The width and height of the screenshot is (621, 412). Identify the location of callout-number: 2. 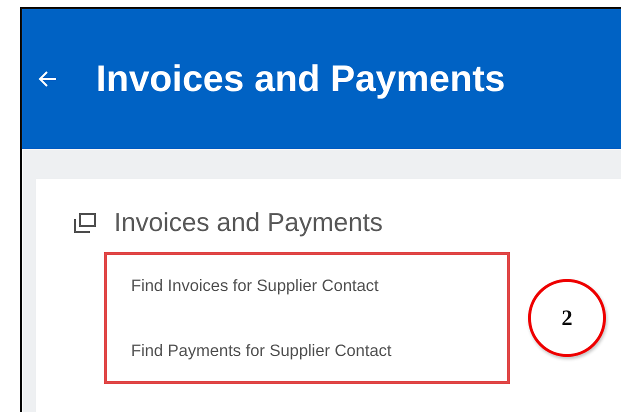
(567, 318).